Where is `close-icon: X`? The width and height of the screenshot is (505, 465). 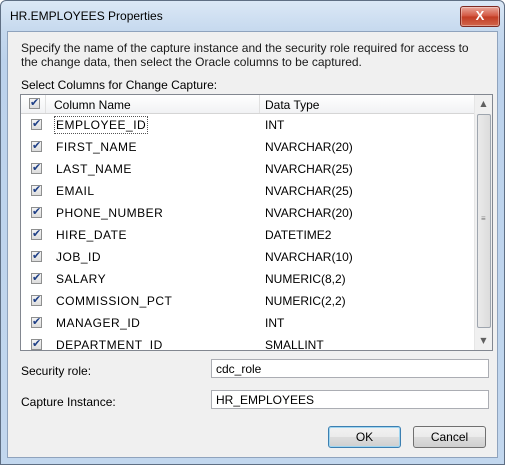
close-icon: X is located at coordinates (480, 15).